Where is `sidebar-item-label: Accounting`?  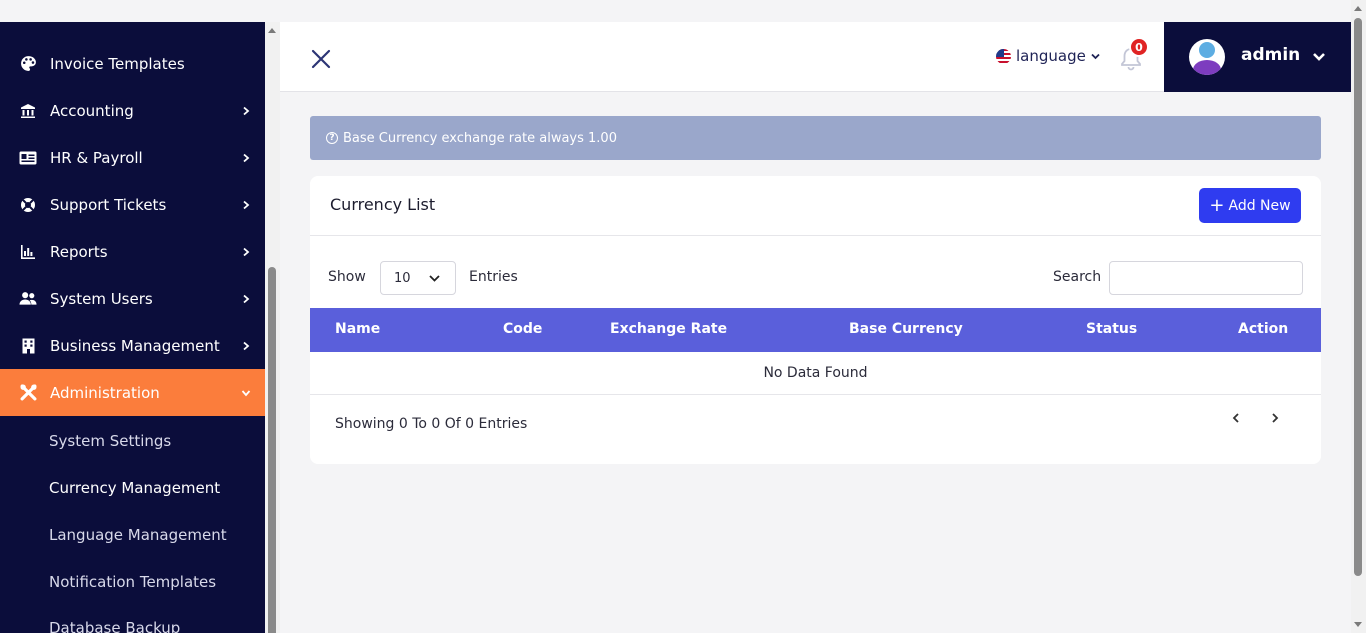
sidebar-item-label: Accounting is located at coordinates (92, 110).